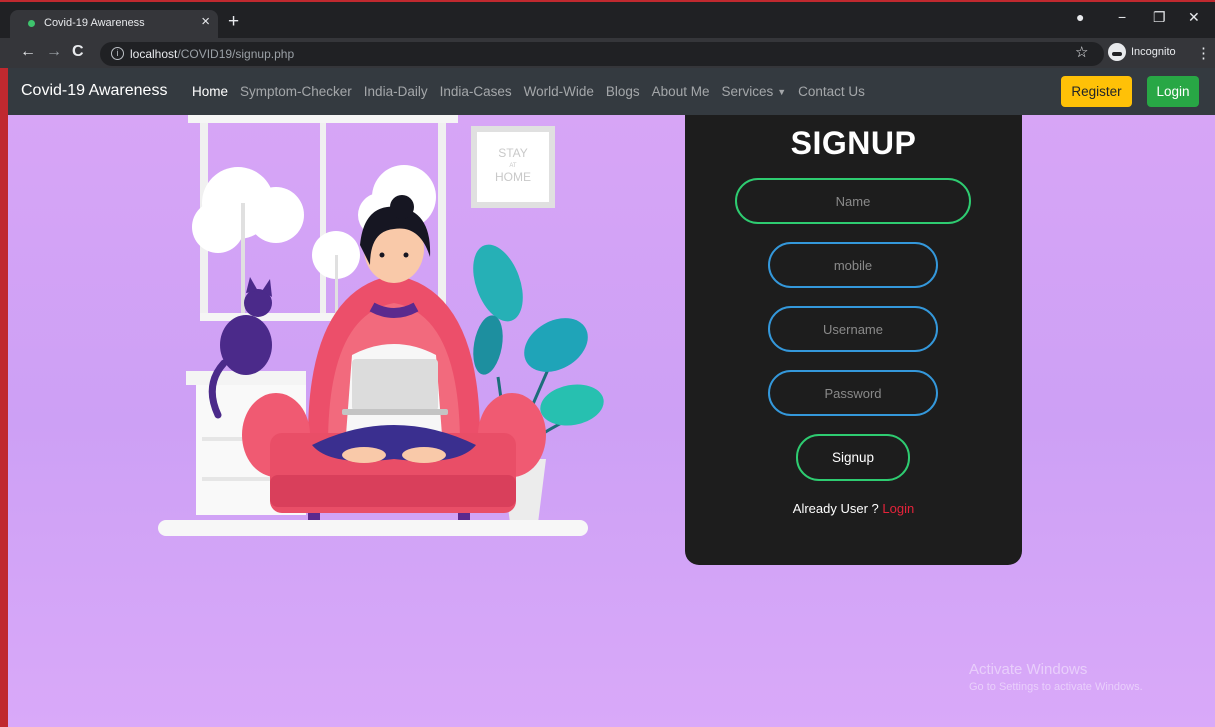 This screenshot has height=727, width=1215. What do you see at coordinates (1096, 91) in the screenshot?
I see `register-button: Register` at bounding box center [1096, 91].